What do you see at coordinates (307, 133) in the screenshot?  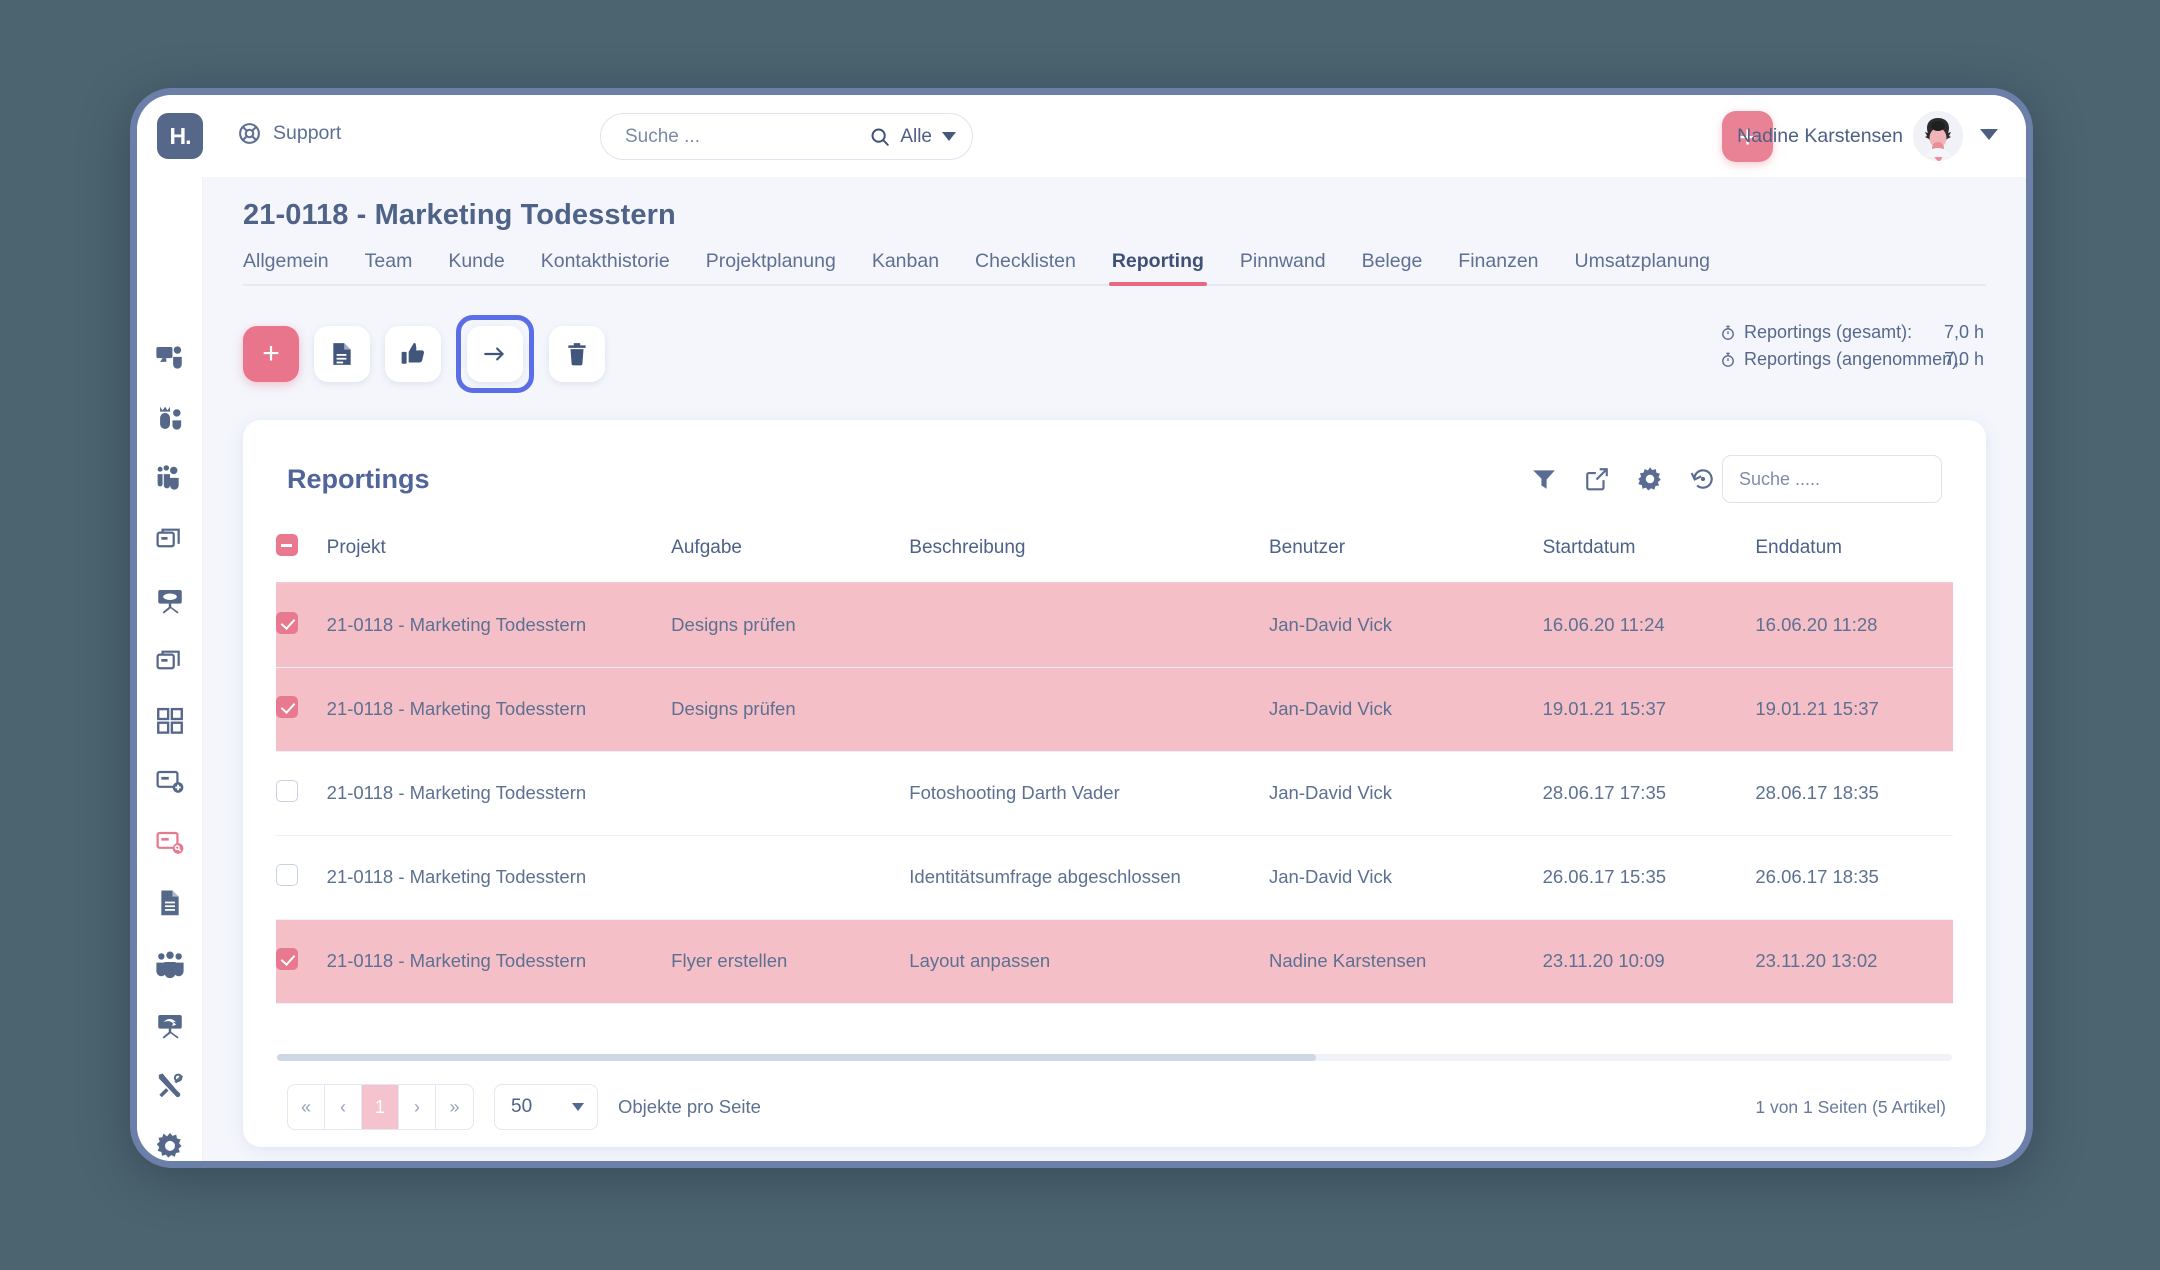 I see `support-label: Support` at bounding box center [307, 133].